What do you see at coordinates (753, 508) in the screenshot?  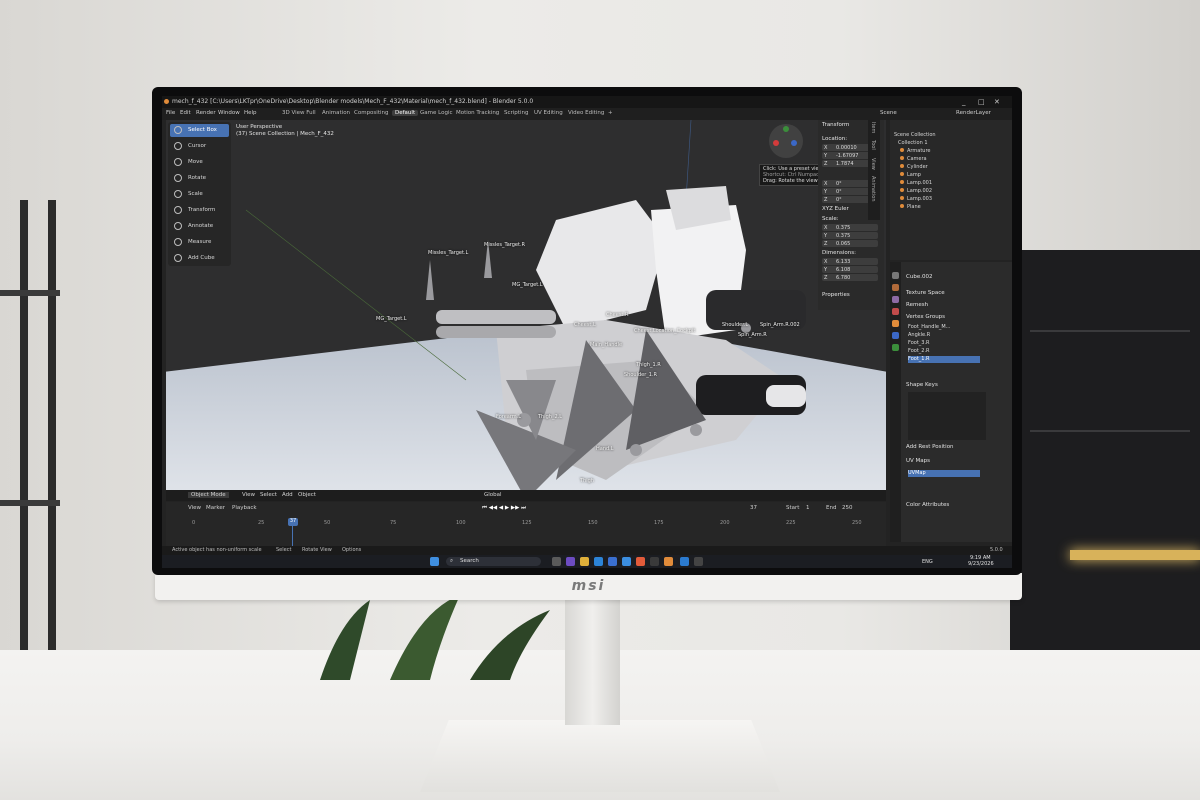 I see `current-frame-field: 37` at bounding box center [753, 508].